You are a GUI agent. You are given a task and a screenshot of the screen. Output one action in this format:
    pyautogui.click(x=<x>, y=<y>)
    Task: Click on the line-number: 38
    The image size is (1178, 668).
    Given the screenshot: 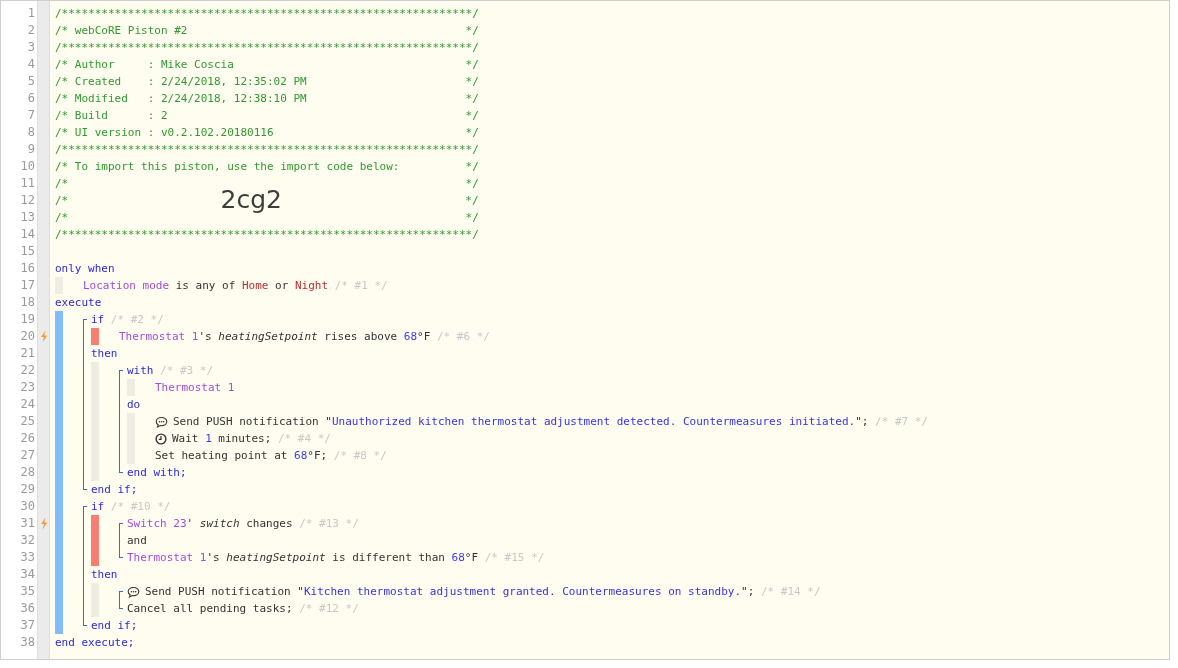 What is the action you would take?
    pyautogui.click(x=27, y=642)
    